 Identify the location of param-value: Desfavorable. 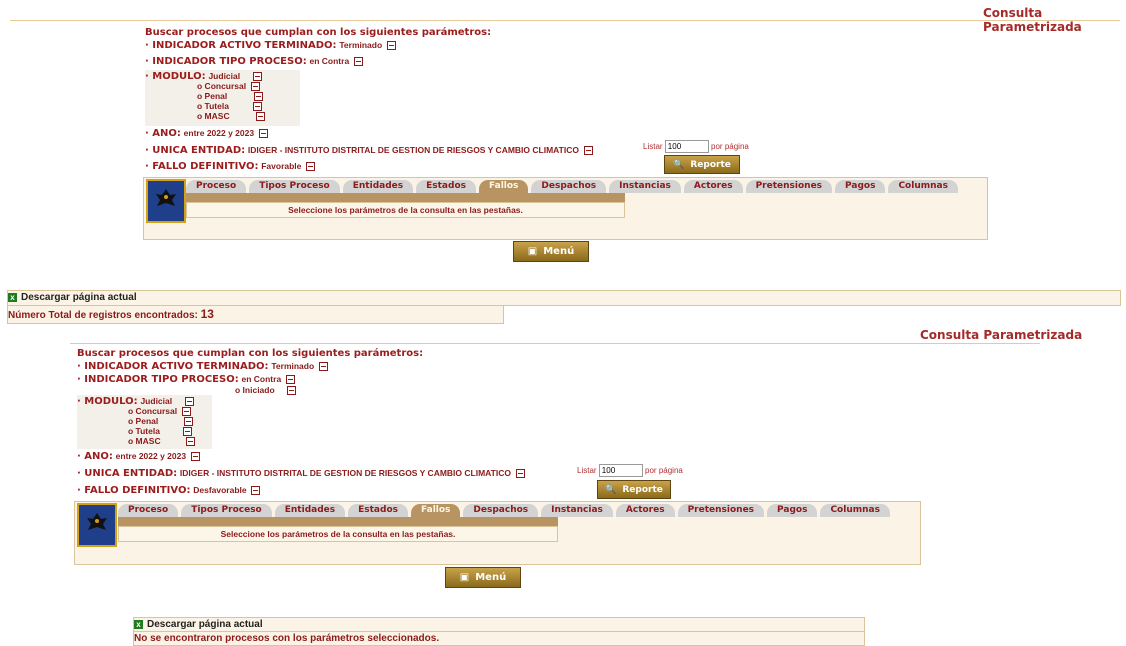
(220, 490).